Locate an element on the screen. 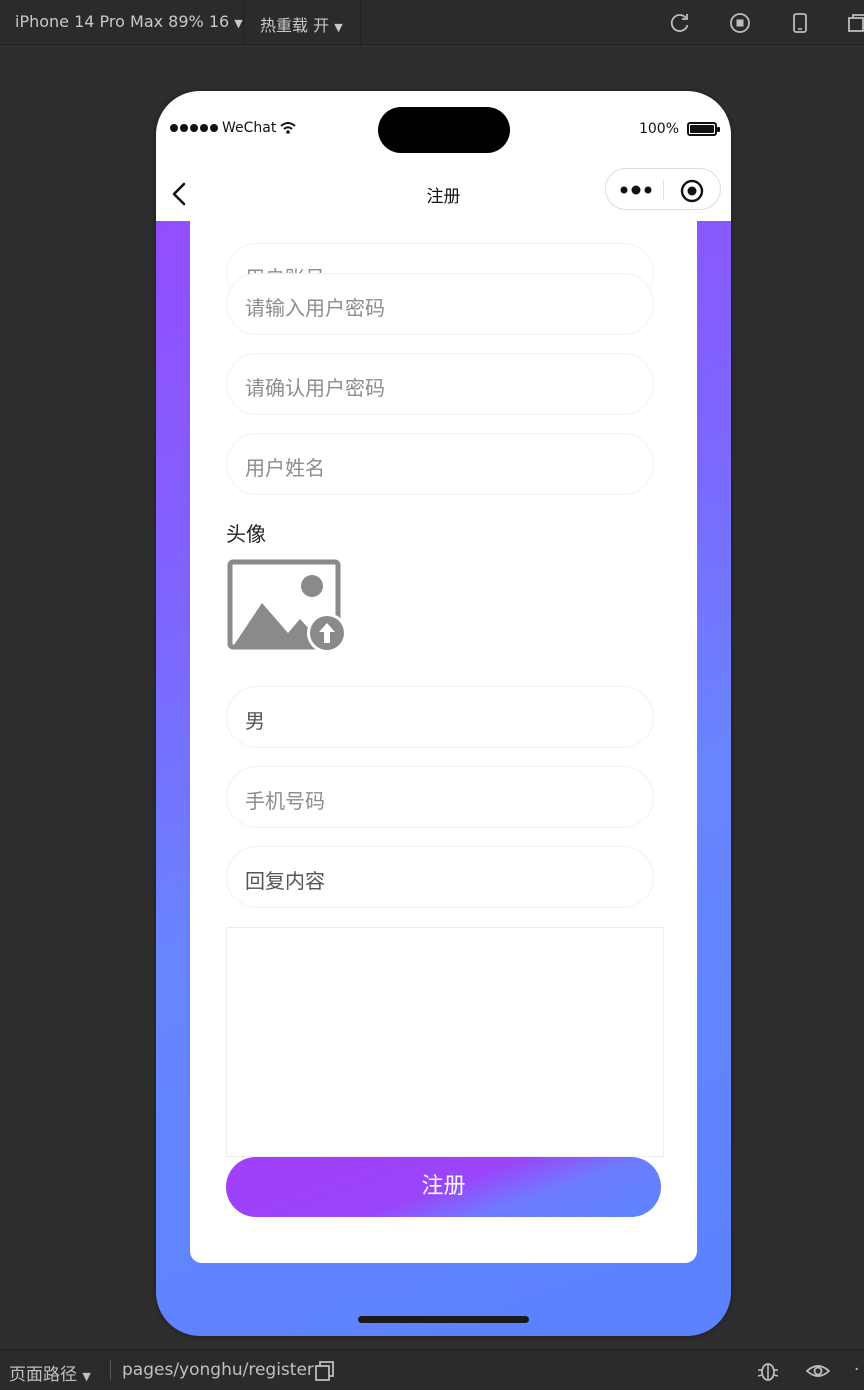 This screenshot has width=864, height=1390. gender-value: 男 is located at coordinates (255, 721).